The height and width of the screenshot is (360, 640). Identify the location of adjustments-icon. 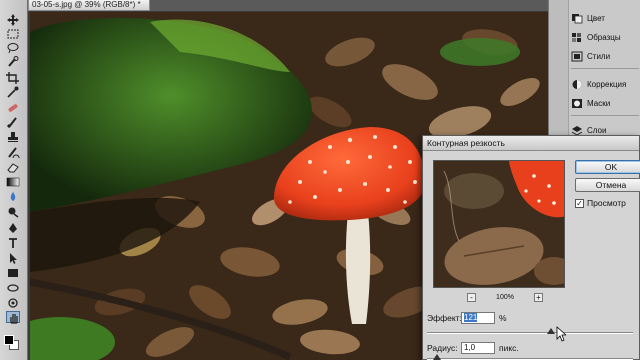
(577, 84).